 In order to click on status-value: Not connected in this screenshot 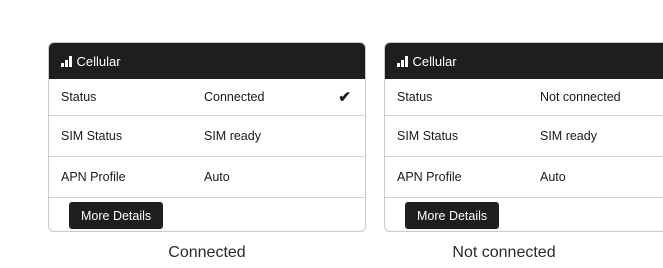, I will do `click(580, 97)`.